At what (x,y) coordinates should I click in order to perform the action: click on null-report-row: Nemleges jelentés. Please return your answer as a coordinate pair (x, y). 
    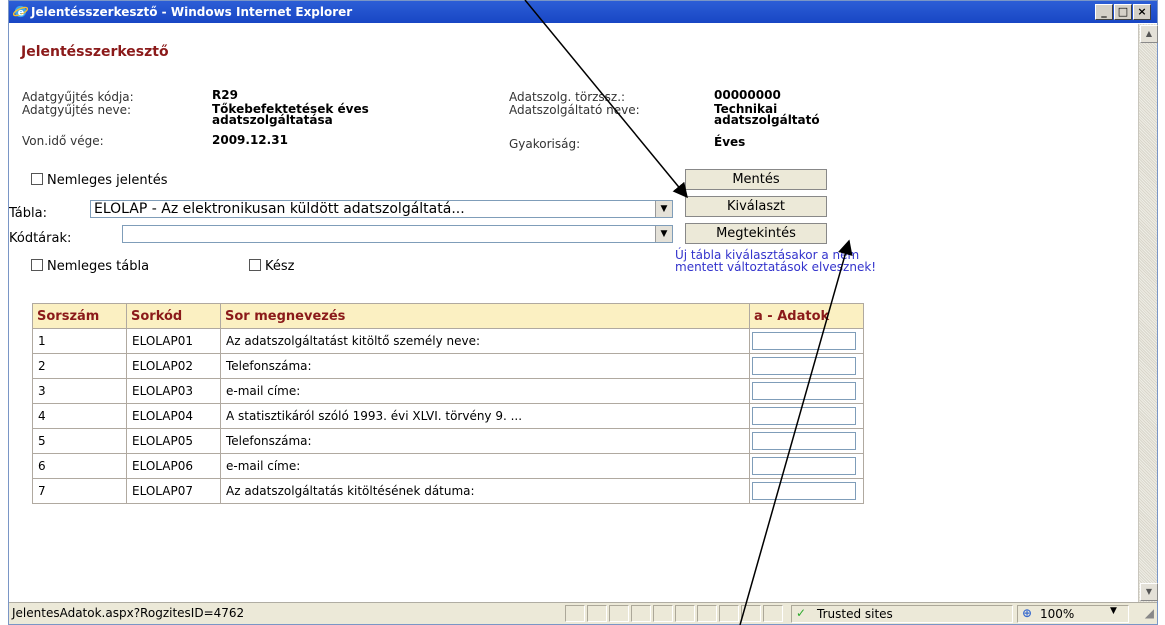
    Looking at the image, I should click on (99, 180).